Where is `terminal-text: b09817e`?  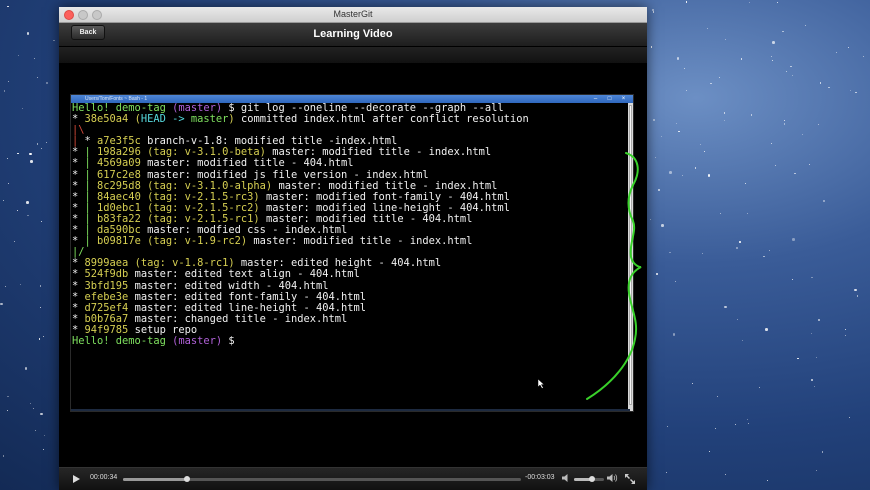
terminal-text: b09817e is located at coordinates (122, 241).